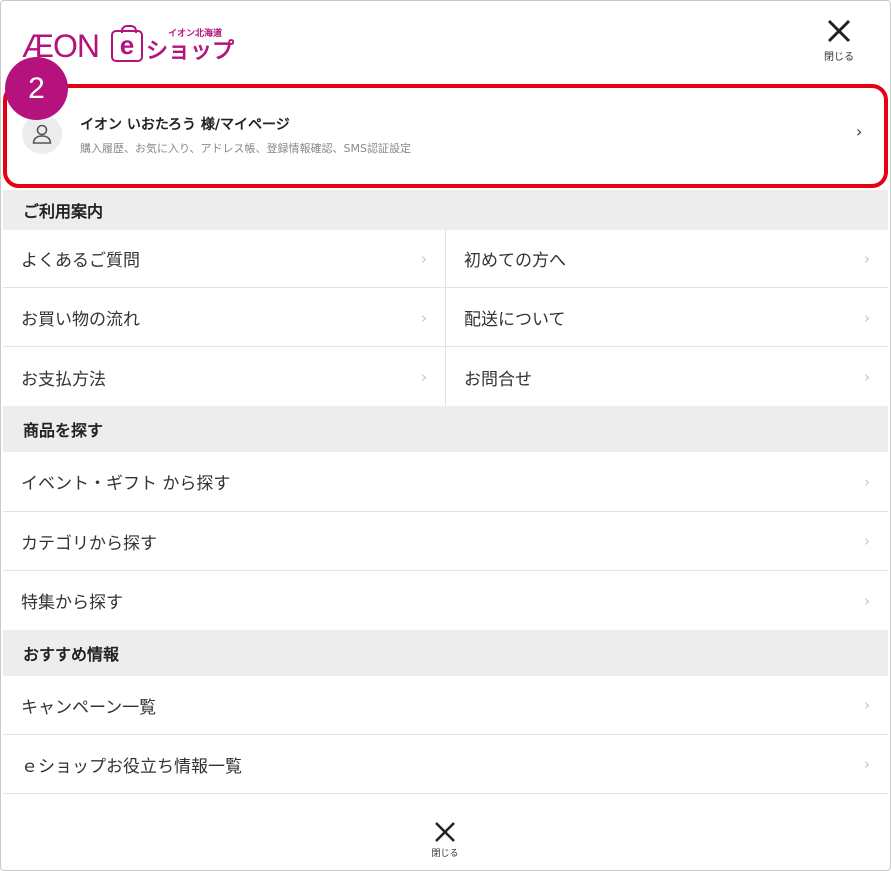 The width and height of the screenshot is (891, 871). I want to click on logo-text: イオン北海道 ショップ, so click(190, 46).